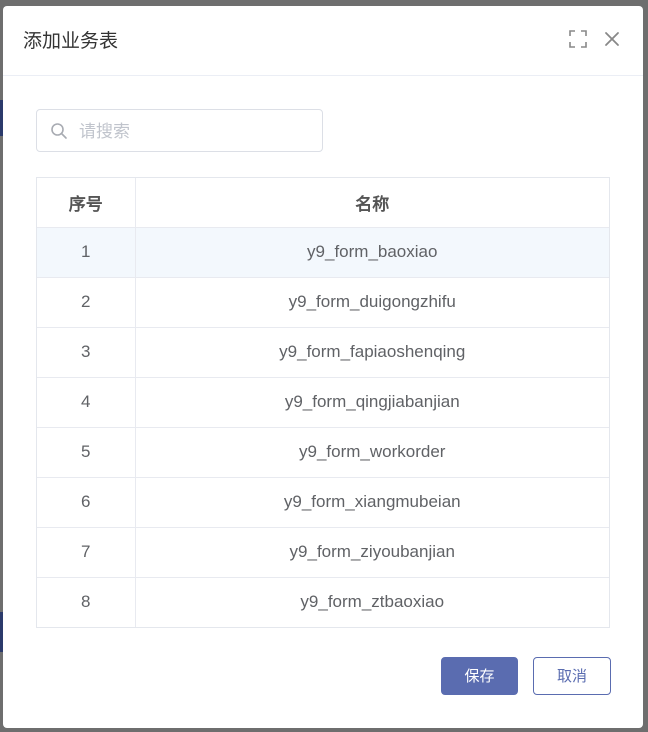  What do you see at coordinates (572, 676) in the screenshot?
I see `cancel-button: 取消` at bounding box center [572, 676].